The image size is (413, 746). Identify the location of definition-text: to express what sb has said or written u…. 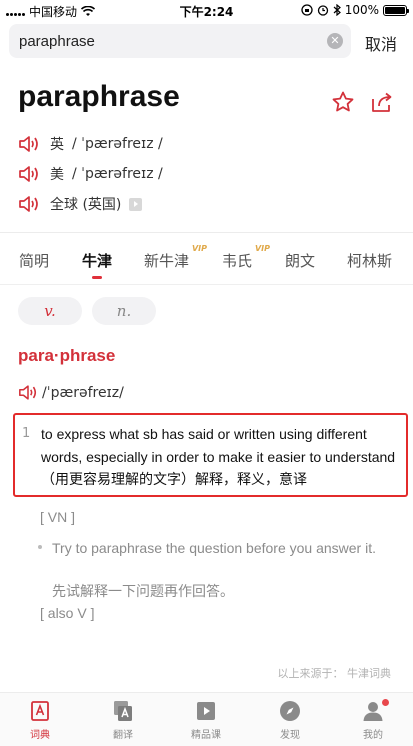
(218, 456).